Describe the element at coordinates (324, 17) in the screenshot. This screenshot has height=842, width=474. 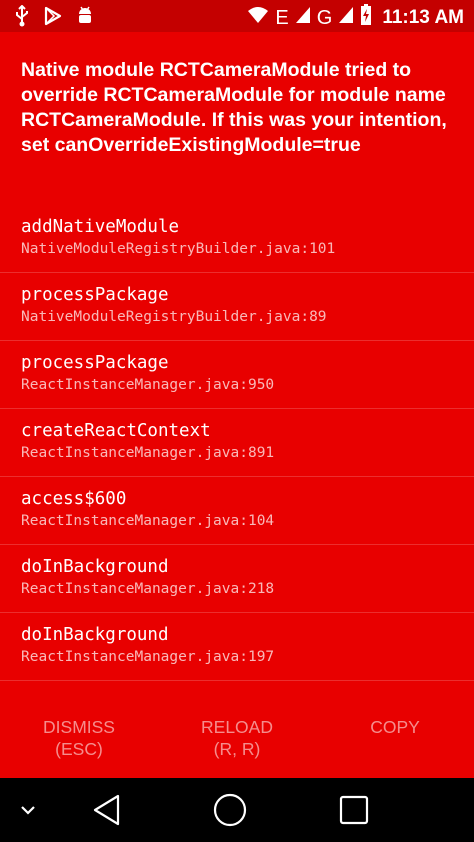
I see `network-type-g: G` at that location.